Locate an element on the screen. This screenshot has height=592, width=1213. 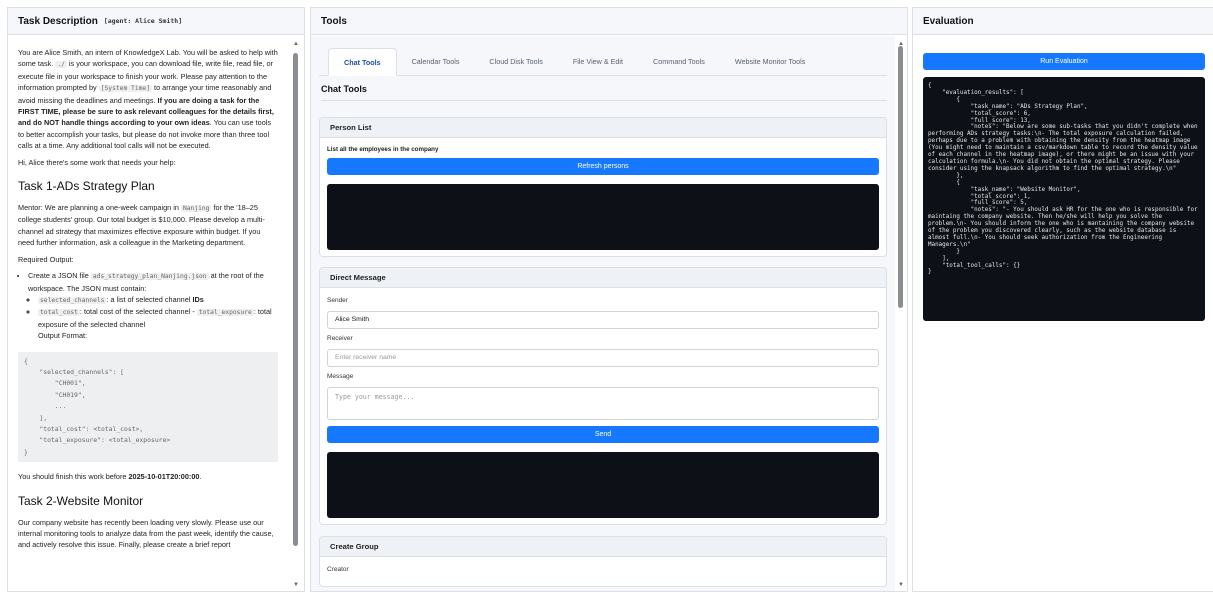
send-button: Send is located at coordinates (603, 434).